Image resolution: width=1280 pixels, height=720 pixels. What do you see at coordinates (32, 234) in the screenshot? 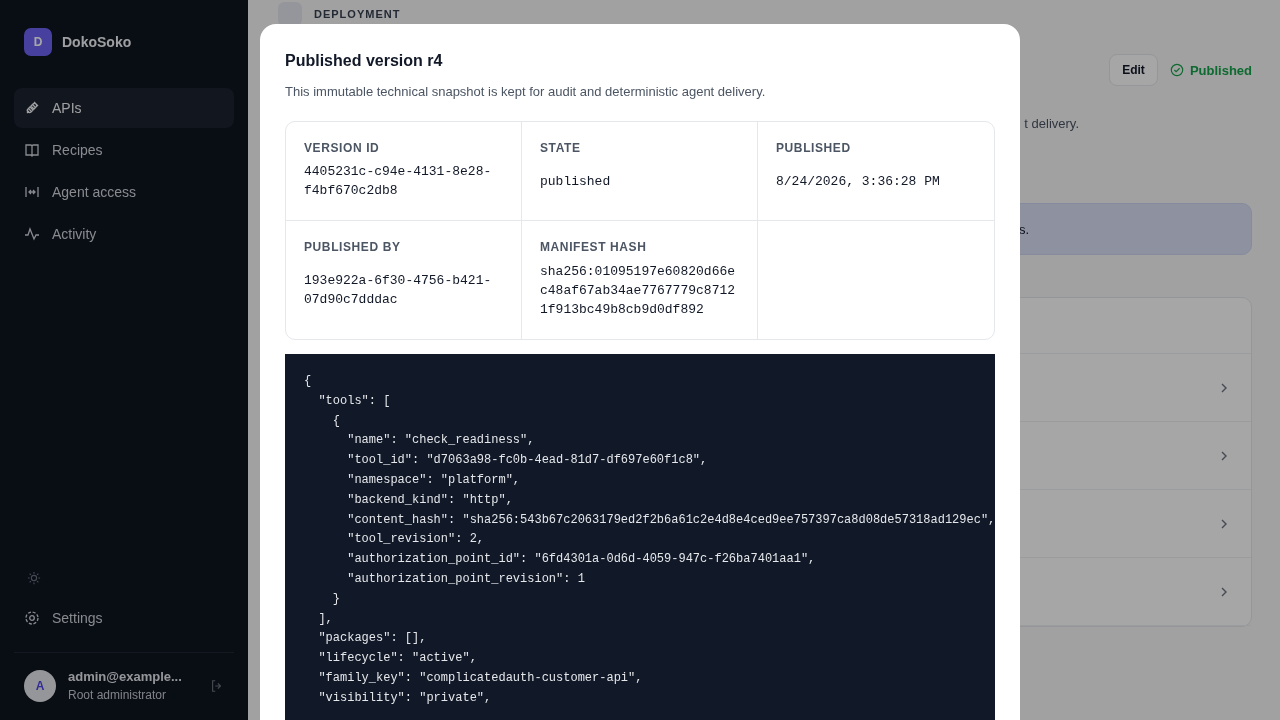
I see `activity-icon` at bounding box center [32, 234].